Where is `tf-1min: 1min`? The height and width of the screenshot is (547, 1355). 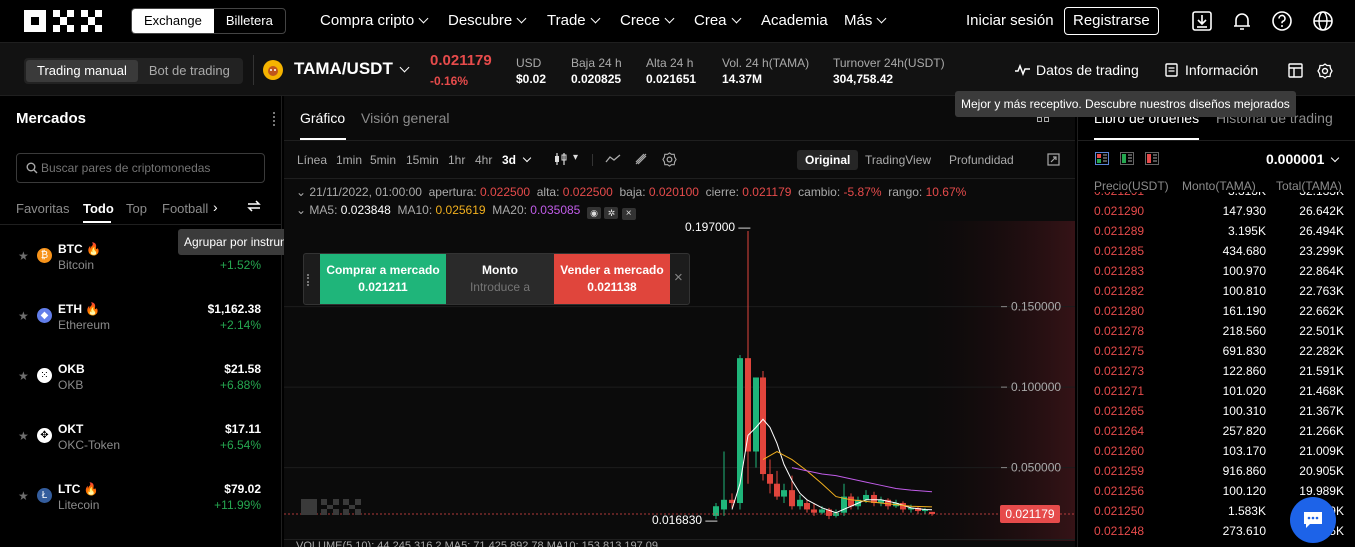 tf-1min: 1min is located at coordinates (349, 160).